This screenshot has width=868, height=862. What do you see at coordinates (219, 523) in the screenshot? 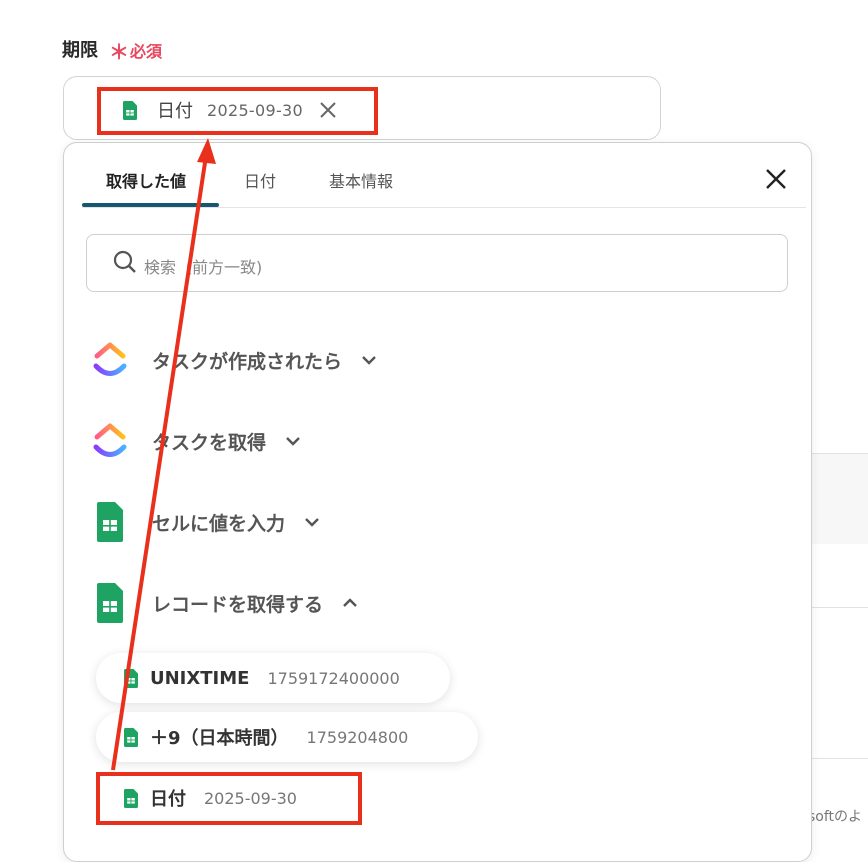
I see `group-label: セルに値を入力` at bounding box center [219, 523].